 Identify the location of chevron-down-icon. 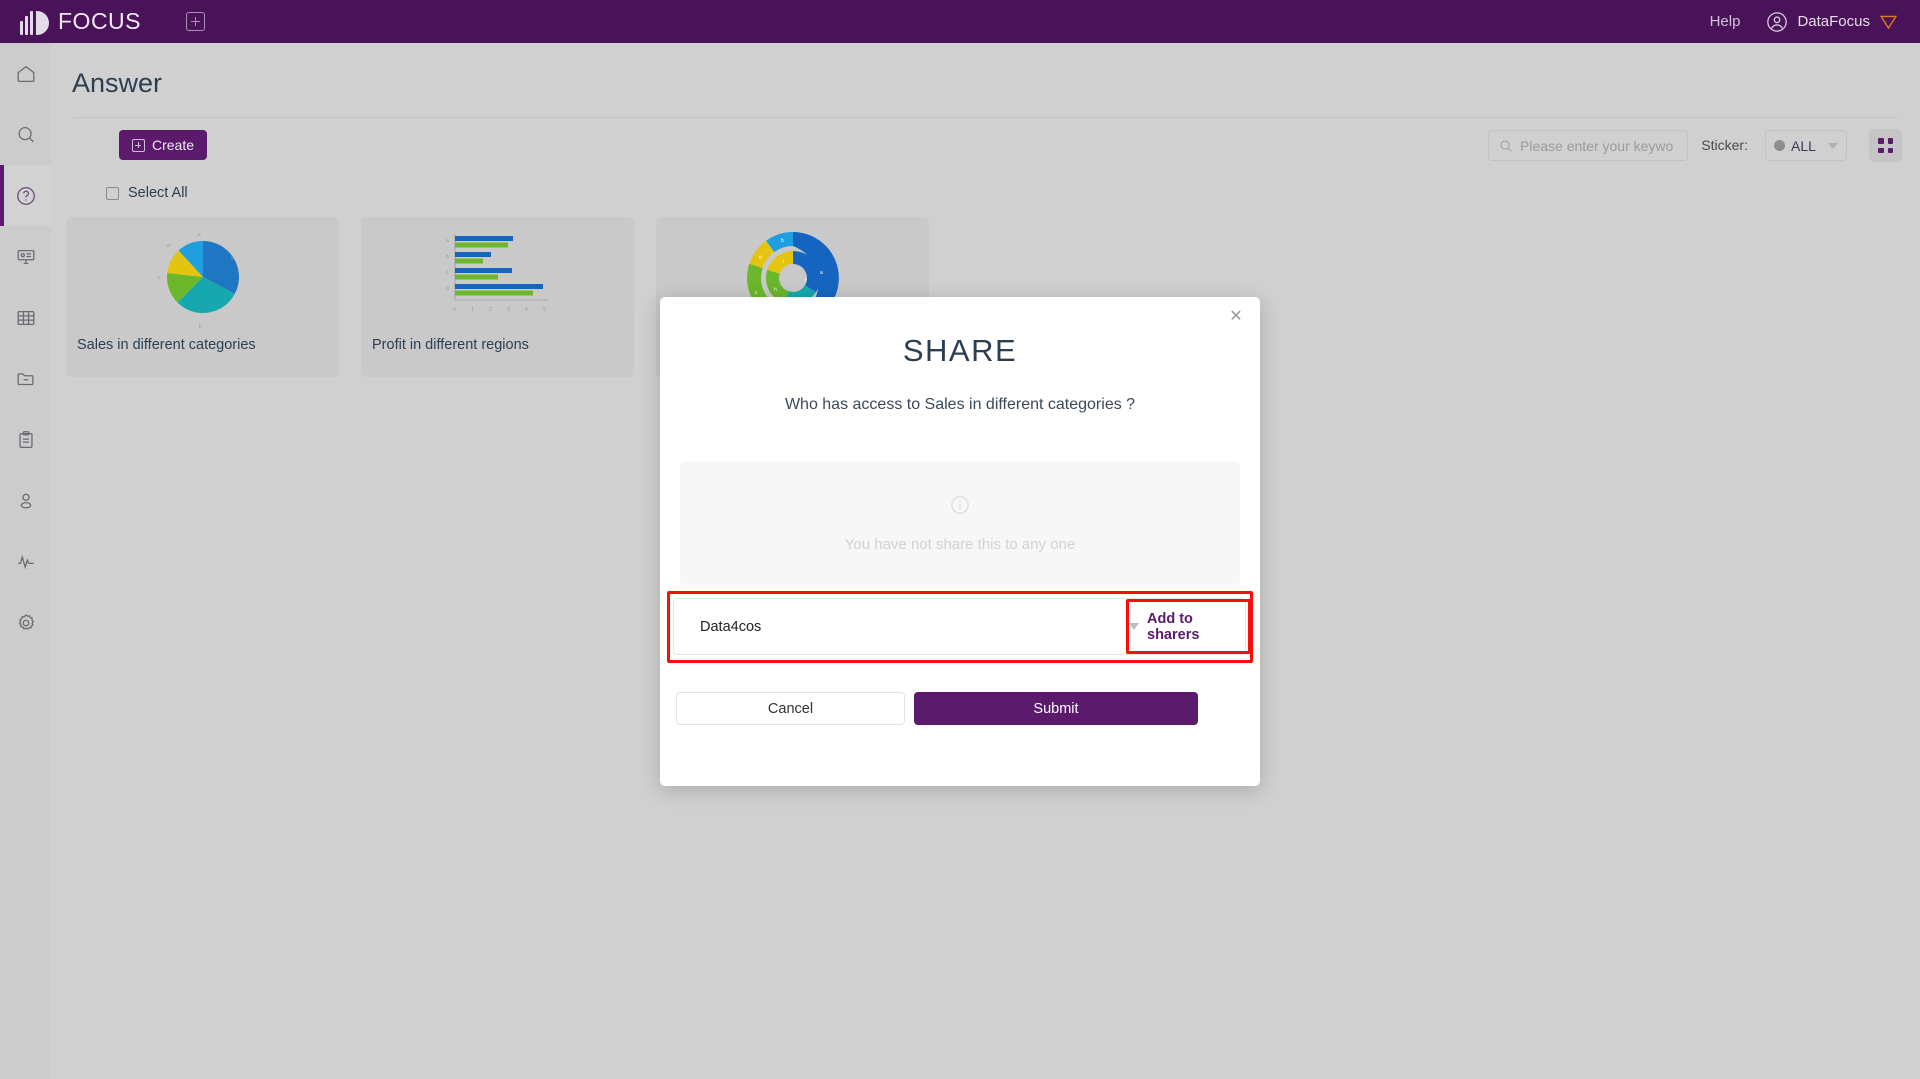
(1134, 626).